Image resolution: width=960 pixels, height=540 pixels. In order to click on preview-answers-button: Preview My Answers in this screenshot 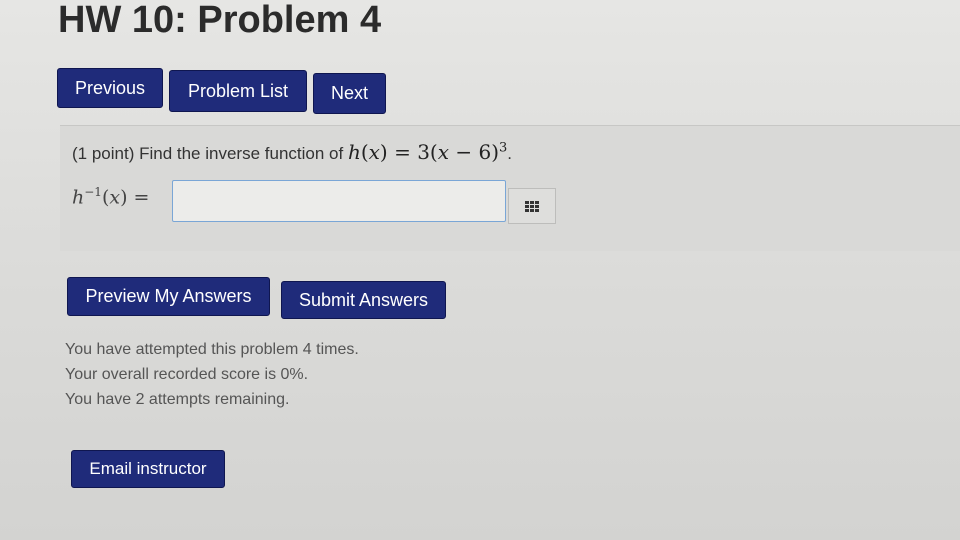, I will do `click(168, 296)`.